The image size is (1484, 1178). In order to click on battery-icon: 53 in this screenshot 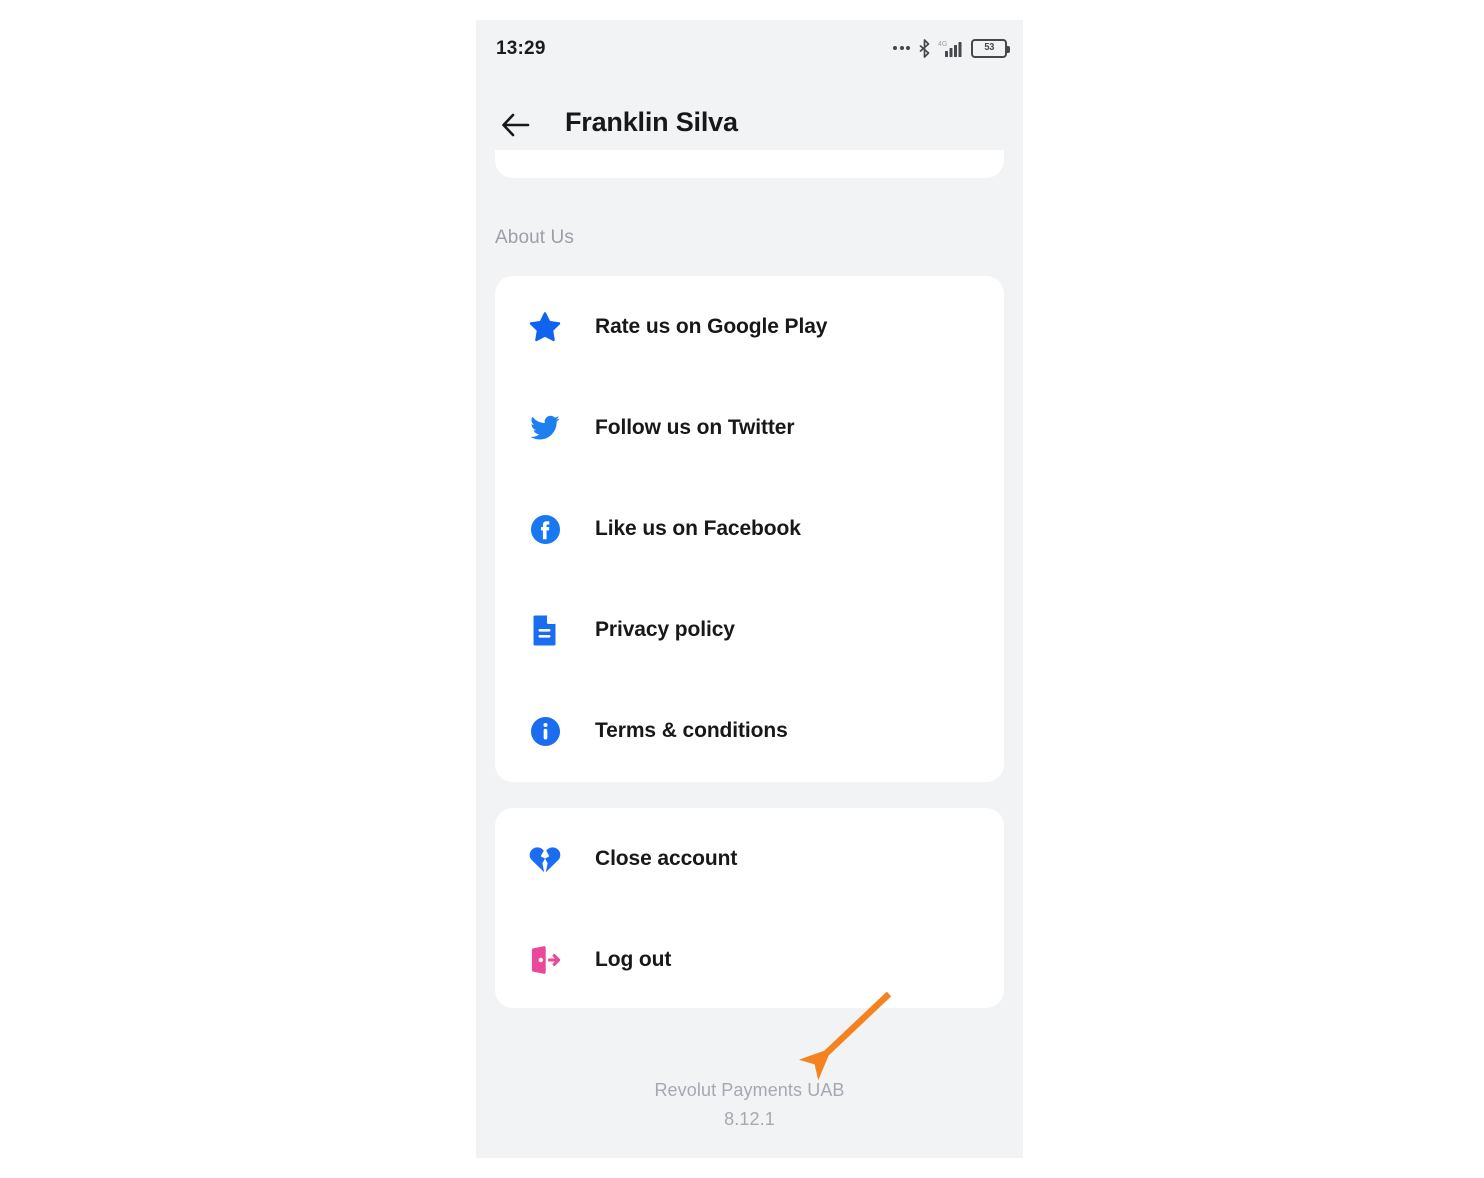, I will do `click(990, 48)`.